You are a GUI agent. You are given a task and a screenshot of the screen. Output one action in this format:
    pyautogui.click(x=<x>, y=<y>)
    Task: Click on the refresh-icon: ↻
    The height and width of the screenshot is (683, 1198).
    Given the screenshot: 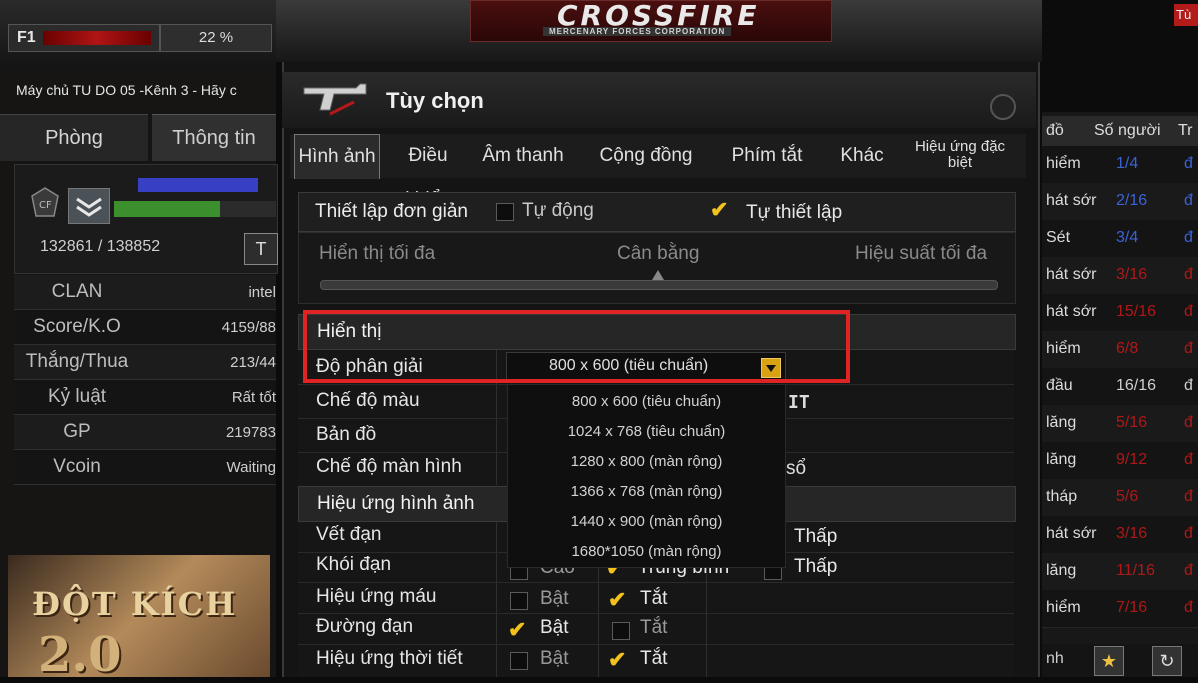 What is the action you would take?
    pyautogui.click(x=1167, y=661)
    